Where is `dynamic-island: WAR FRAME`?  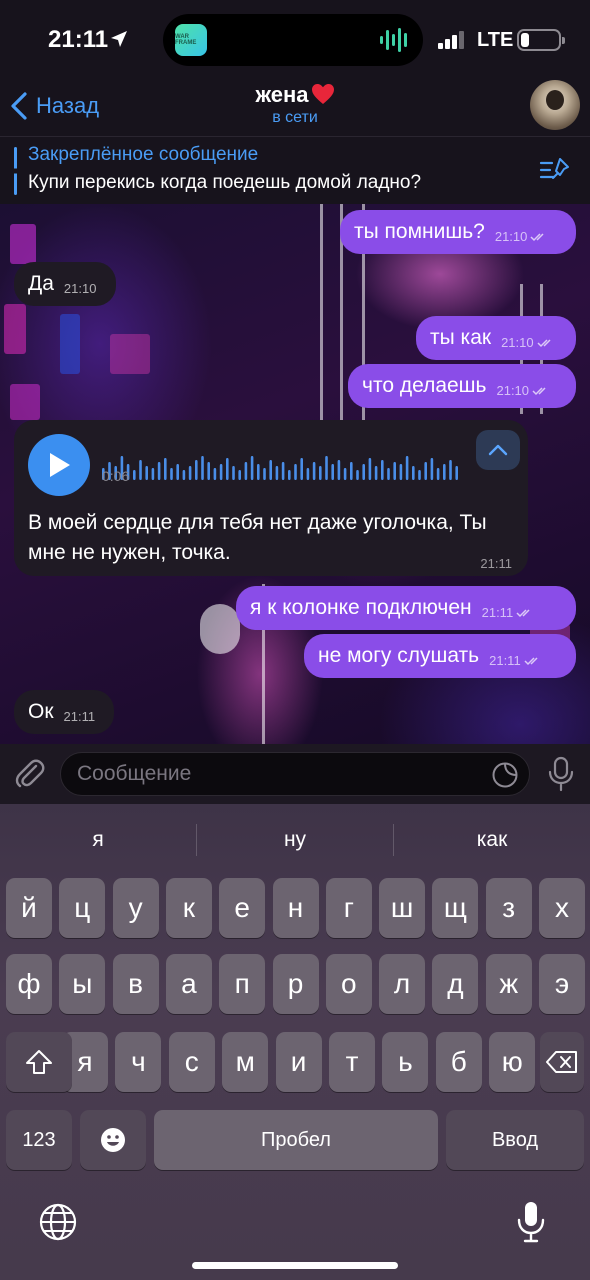
dynamic-island: WAR FRAME is located at coordinates (293, 40).